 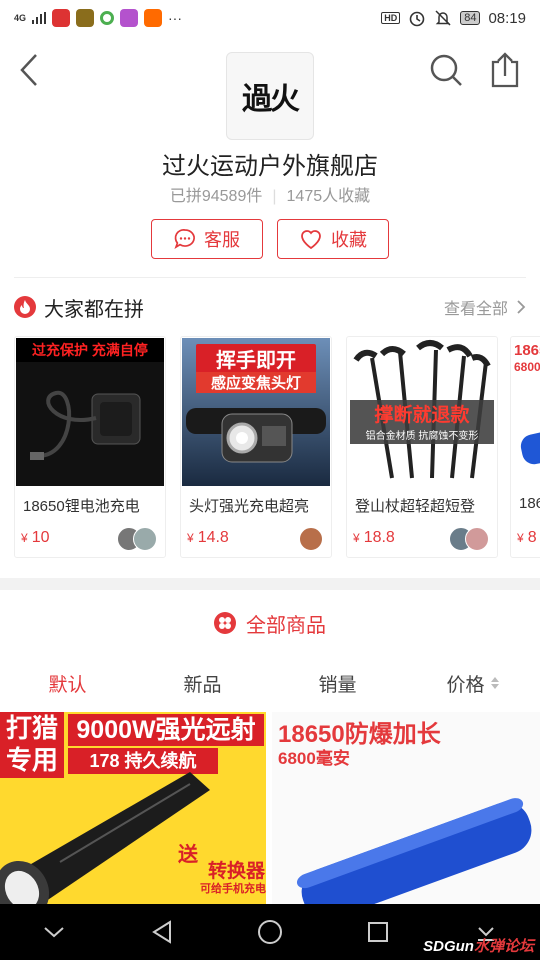 I want to click on share-button, so click(x=505, y=70).